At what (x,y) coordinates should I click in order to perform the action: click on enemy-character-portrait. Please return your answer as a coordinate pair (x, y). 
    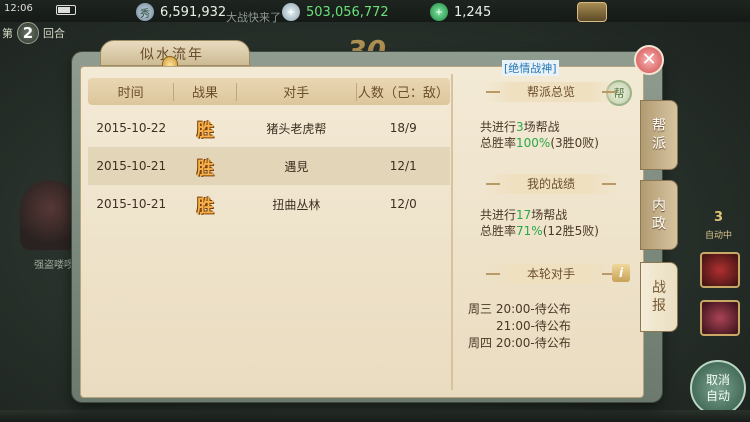
    Looking at the image, I should click on (50, 215).